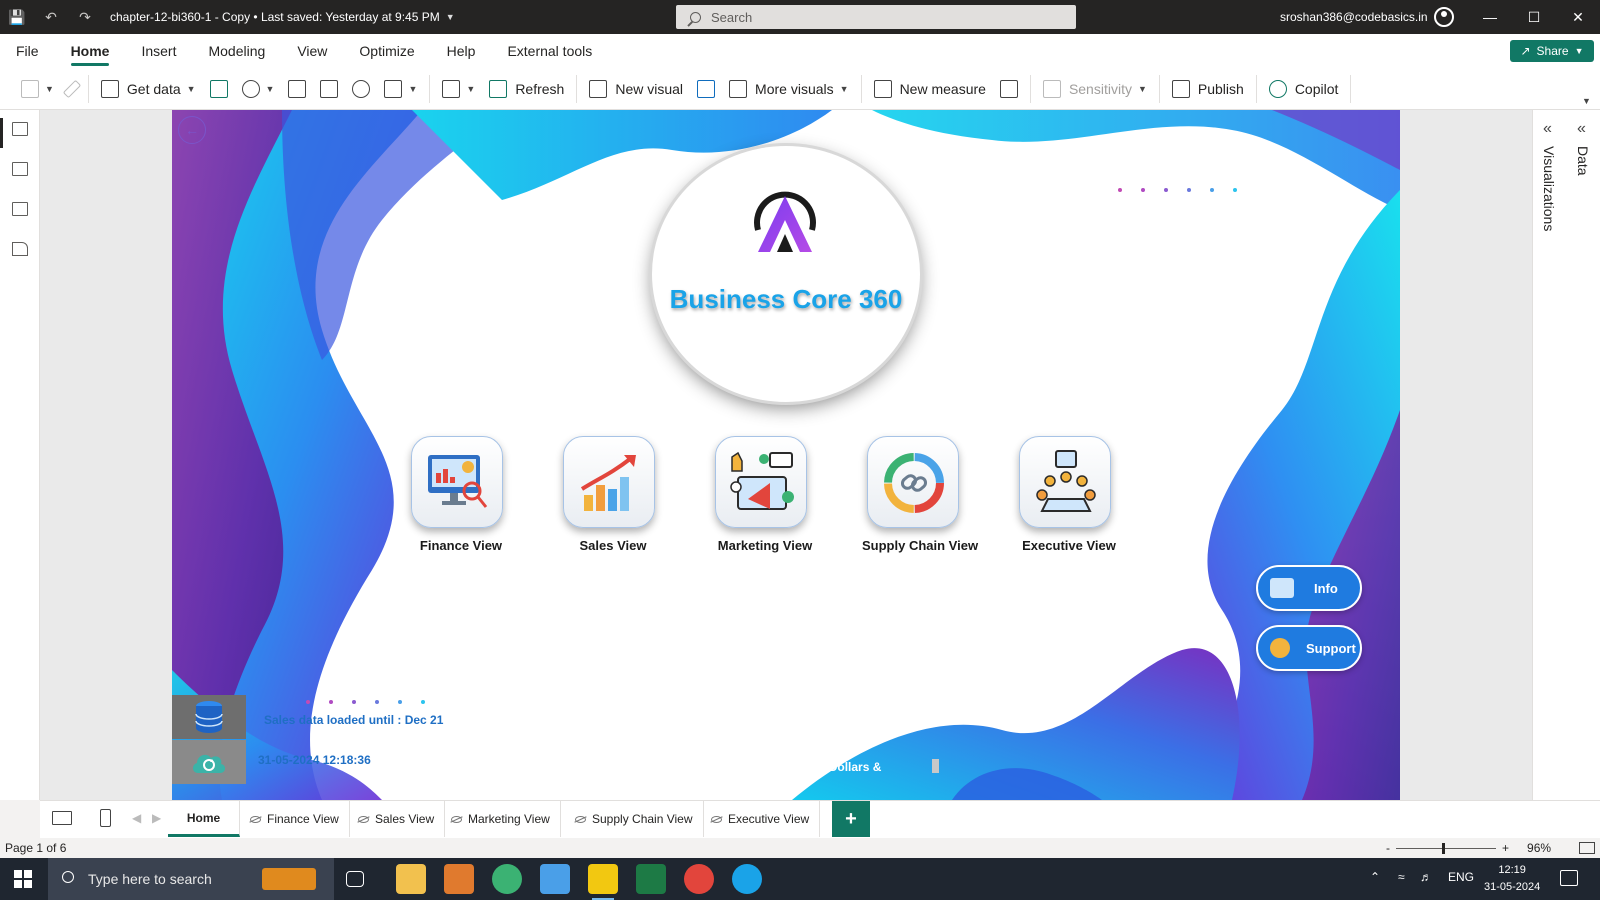 The width and height of the screenshot is (1600, 900). What do you see at coordinates (1009, 89) in the screenshot?
I see `quick-measure-button` at bounding box center [1009, 89].